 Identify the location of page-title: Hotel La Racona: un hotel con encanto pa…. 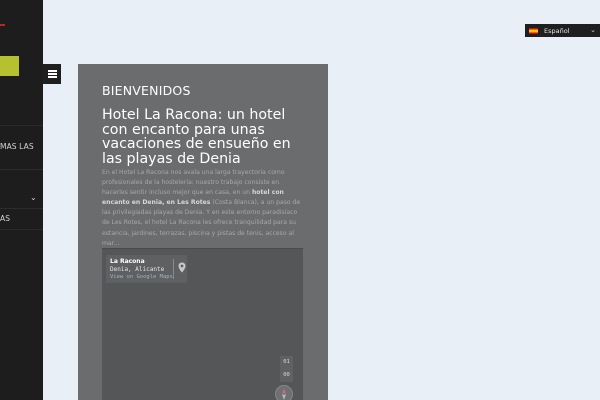
(196, 137).